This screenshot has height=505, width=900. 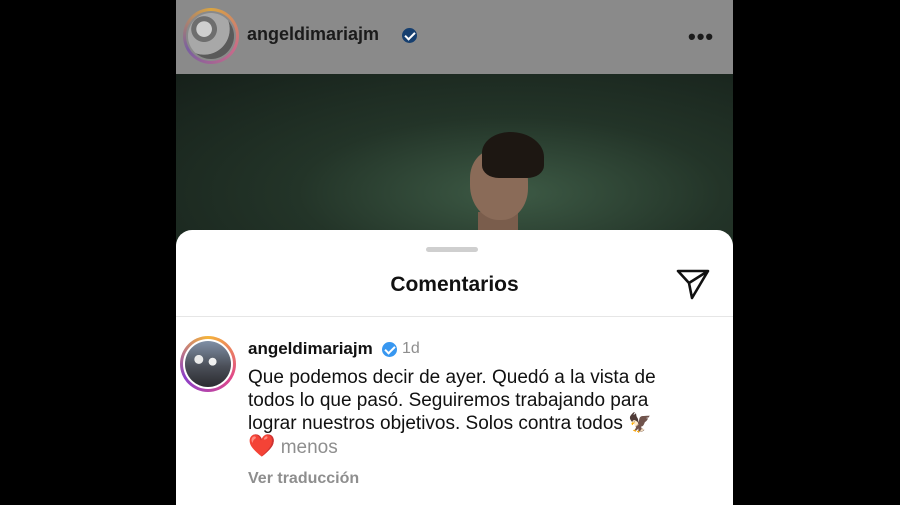 I want to click on comment-timestamp: 1d, so click(x=411, y=348).